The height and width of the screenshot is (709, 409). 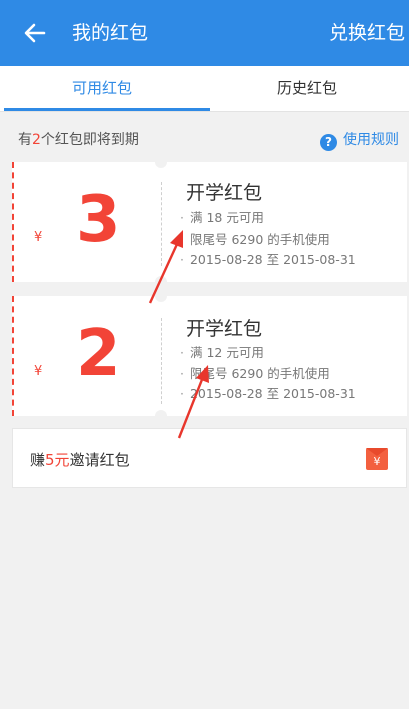 I want to click on coupon-min-spend: · 满 18 元可用, so click(x=222, y=217).